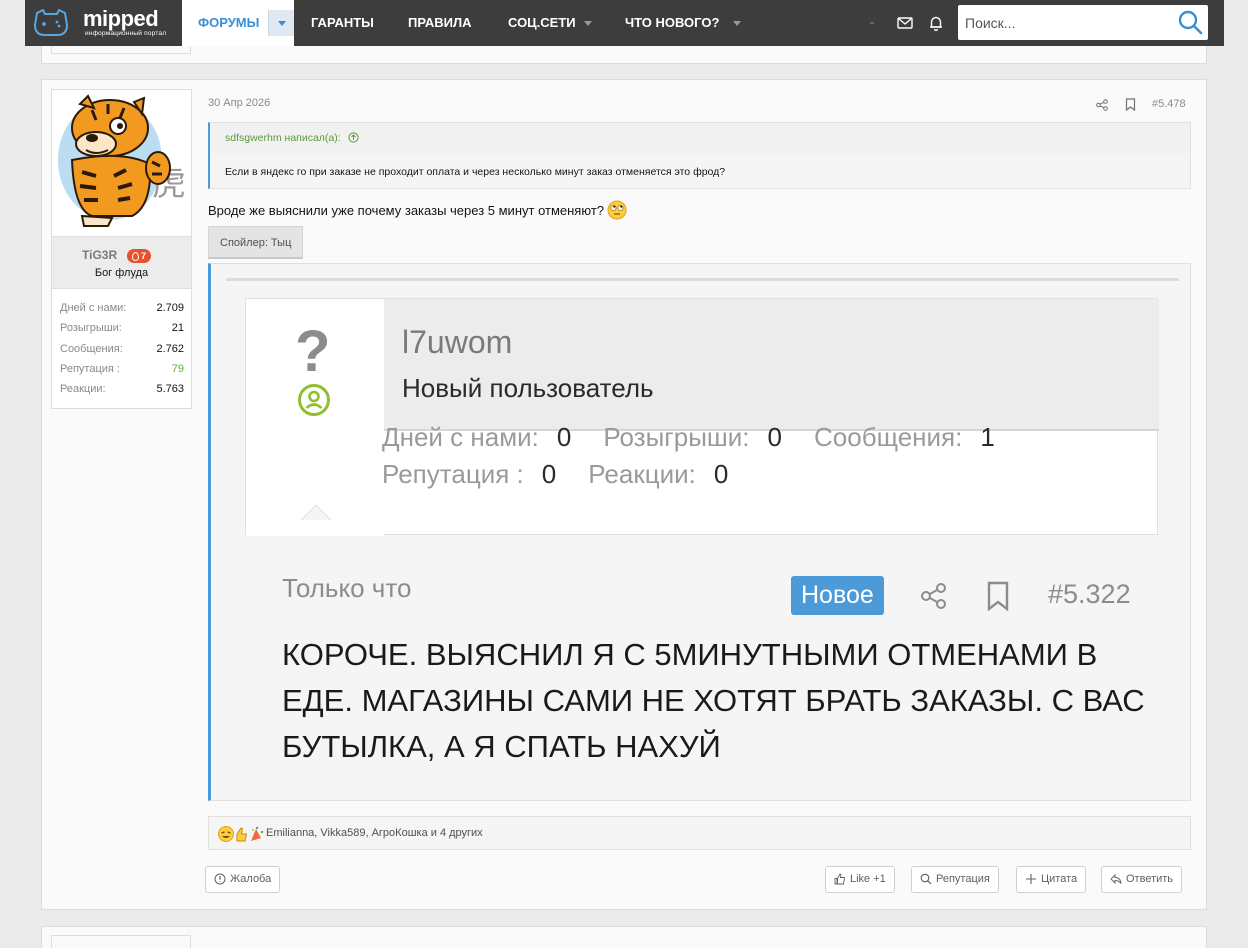 The image size is (1248, 948). Describe the element at coordinates (353, 137) in the screenshot. I see `arrow-up-circle-icon` at that location.